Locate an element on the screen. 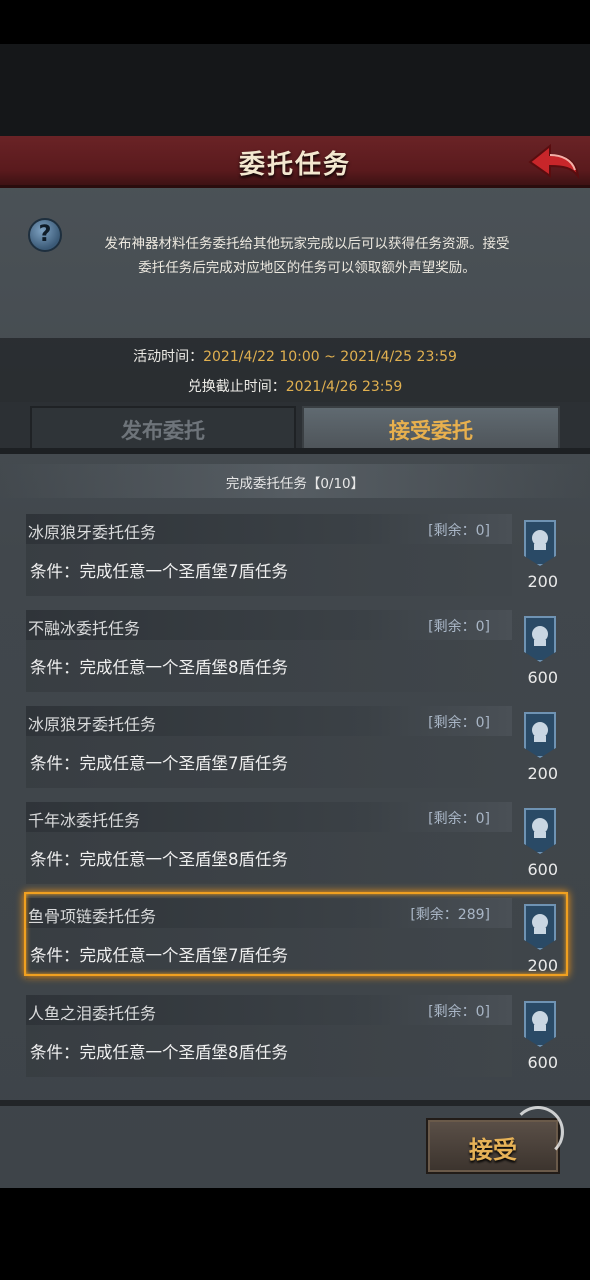 The image size is (590, 1280). header-bar: 委托任务 is located at coordinates (295, 162).